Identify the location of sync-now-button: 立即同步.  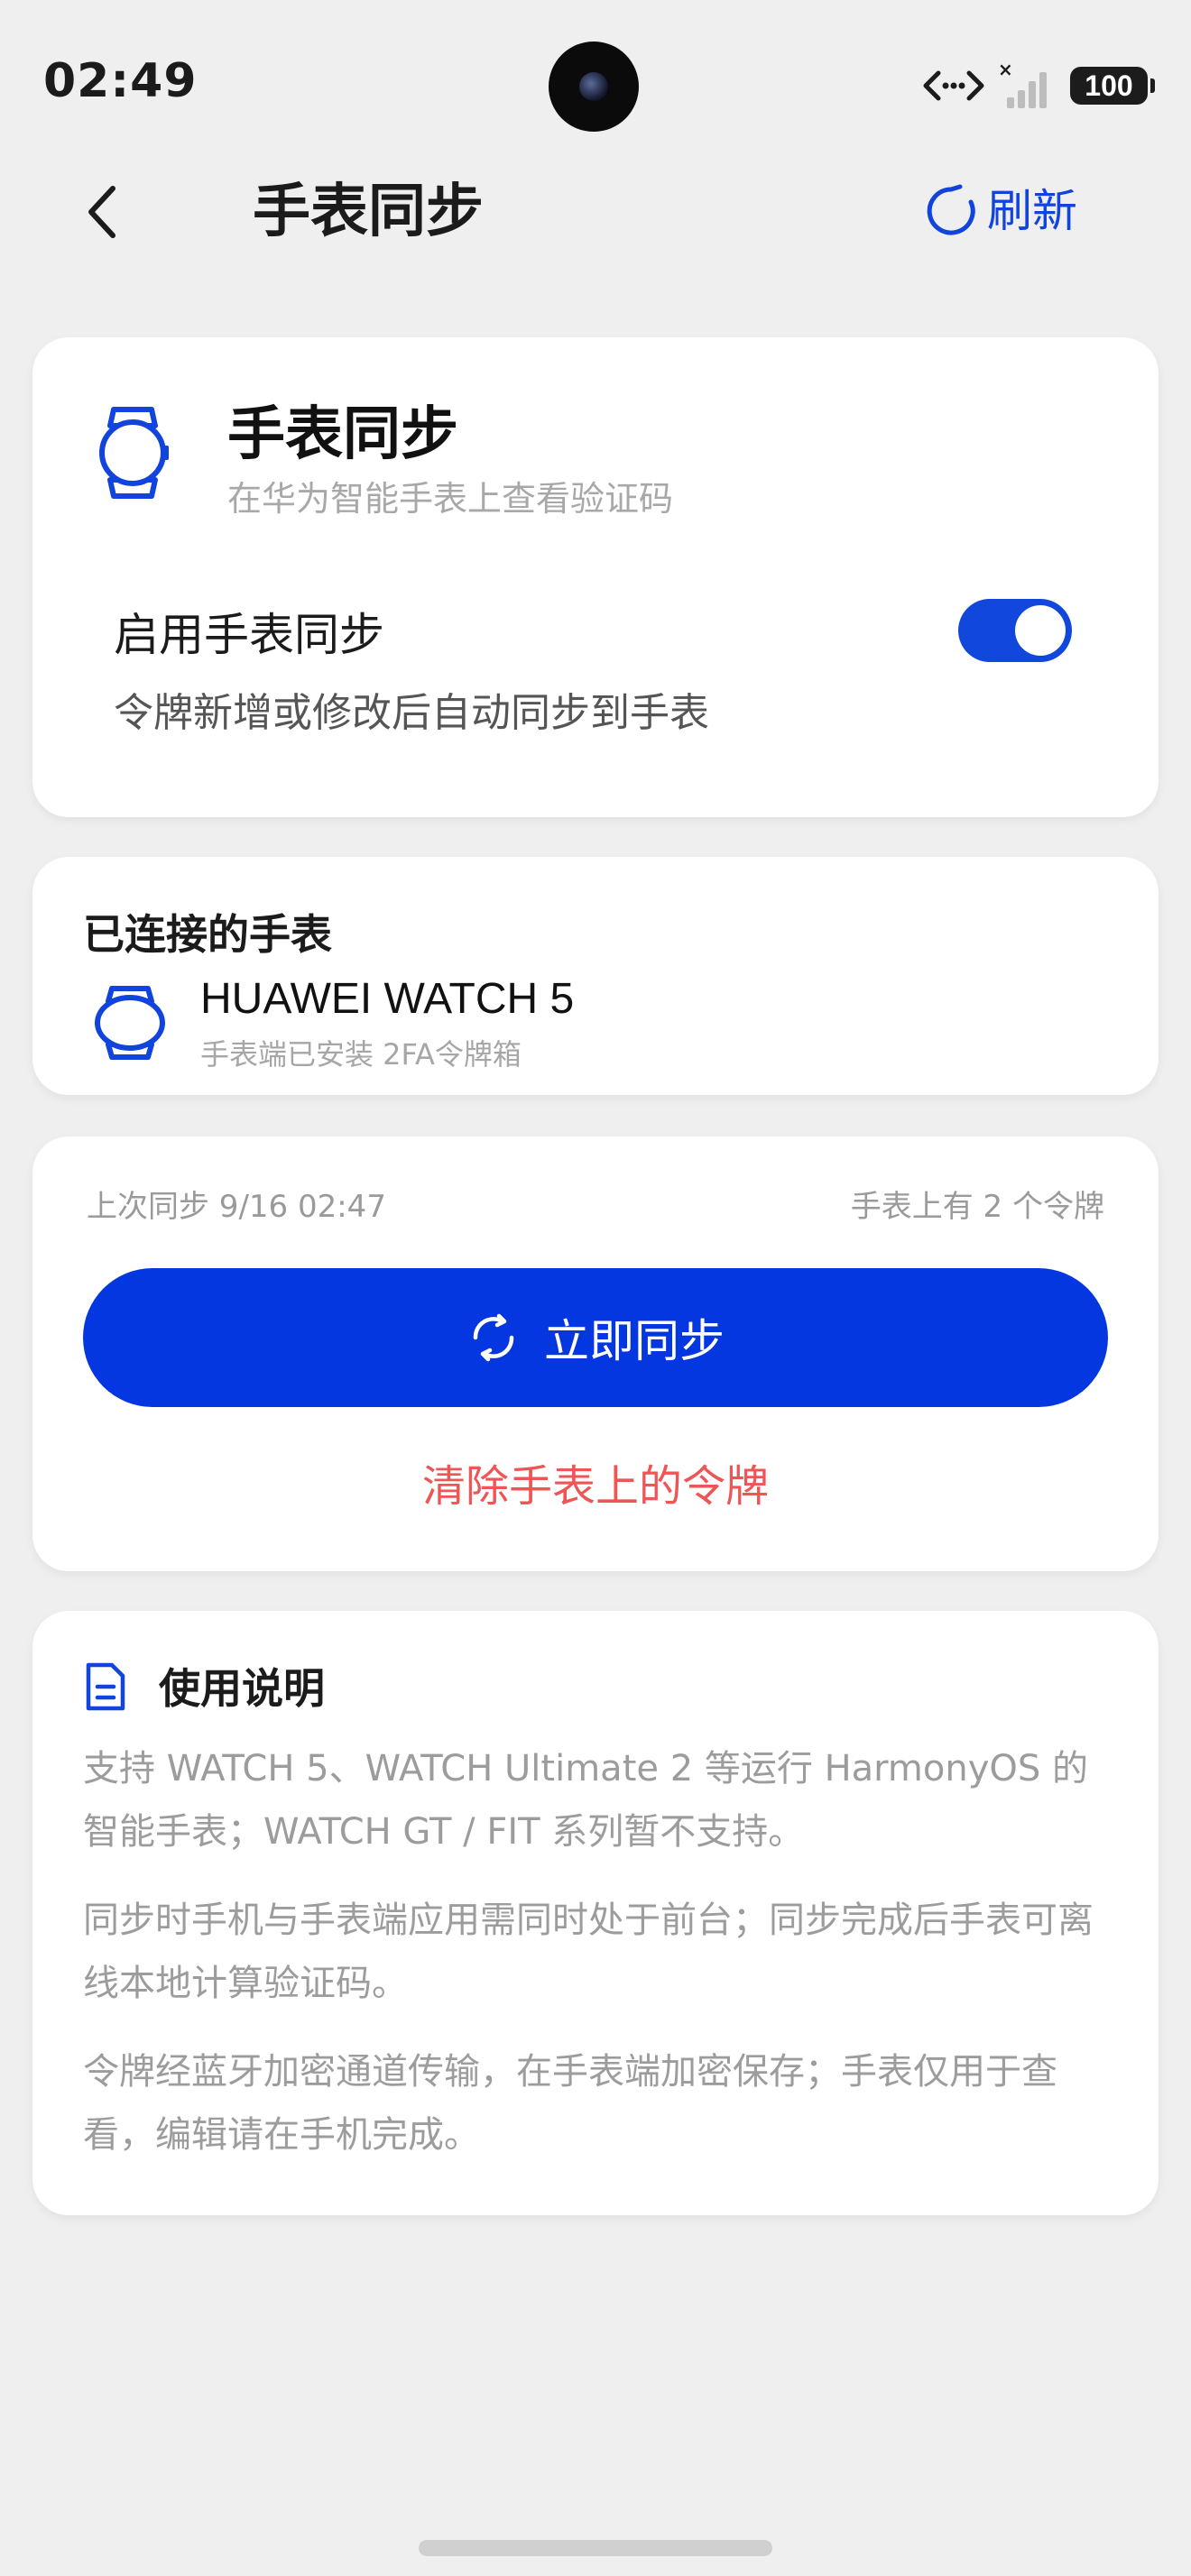
(595, 1337).